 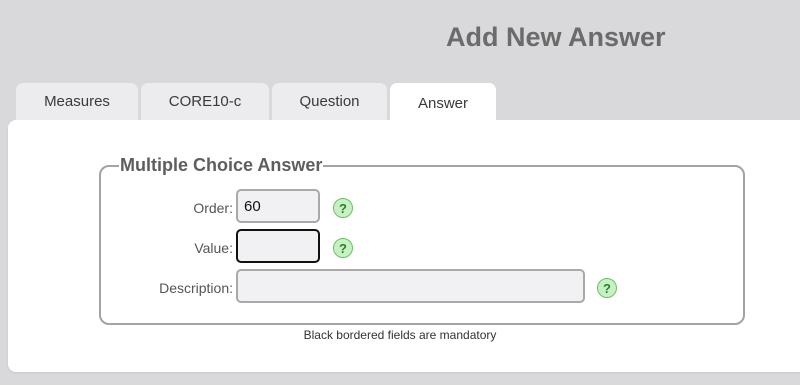 What do you see at coordinates (343, 208) in the screenshot?
I see `order-help-icon: ?` at bounding box center [343, 208].